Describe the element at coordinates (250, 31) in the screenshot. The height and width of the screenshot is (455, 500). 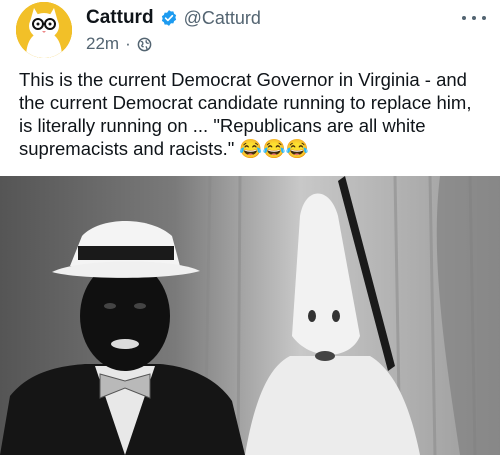
I see `post-header: Catturd @Catturd 22m ·` at that location.